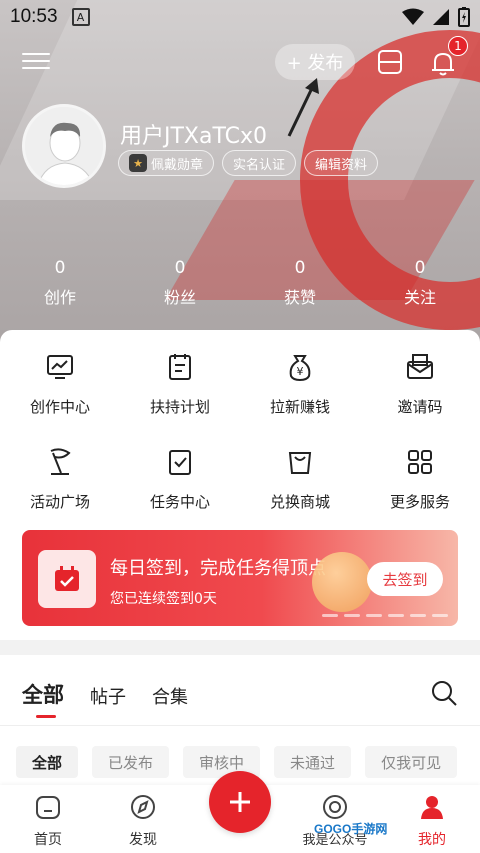 This screenshot has height=853, width=480. I want to click on stat-fans: 0 粉丝, so click(180, 283).